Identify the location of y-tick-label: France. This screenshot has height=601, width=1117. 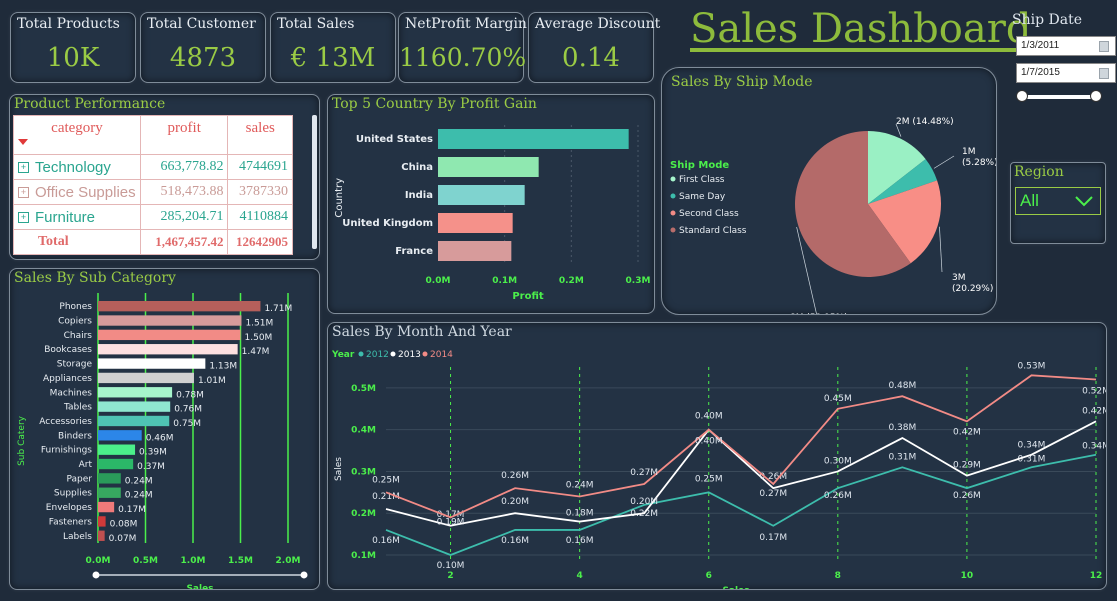
(414, 251).